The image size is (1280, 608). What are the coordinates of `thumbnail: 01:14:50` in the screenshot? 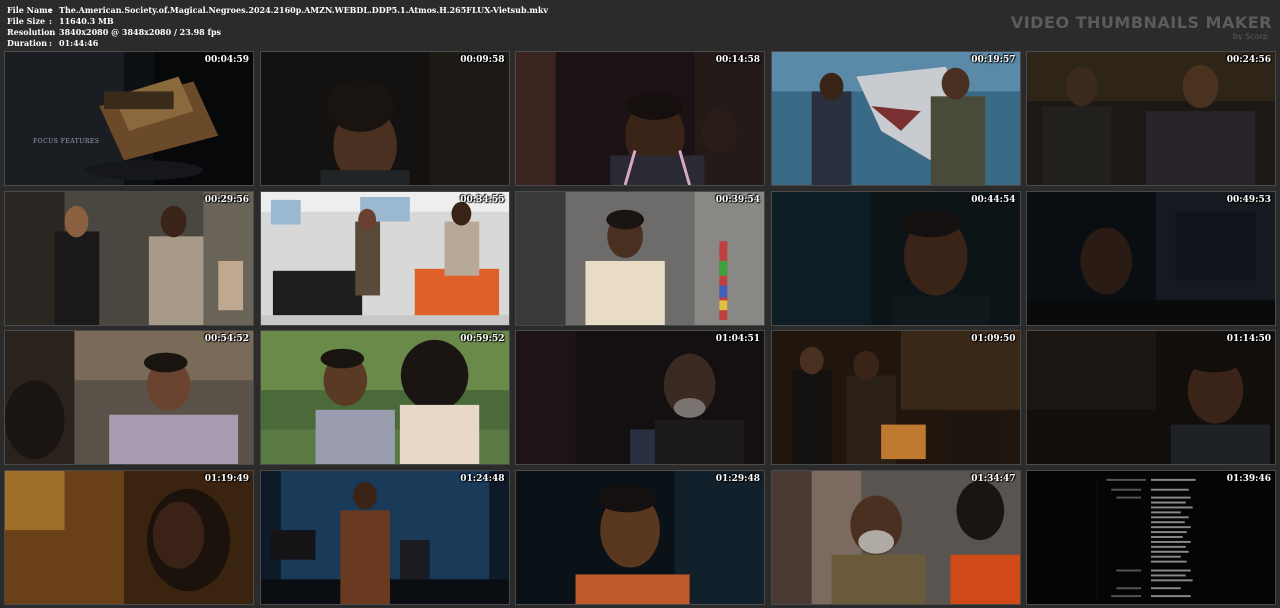 It's located at (1151, 397).